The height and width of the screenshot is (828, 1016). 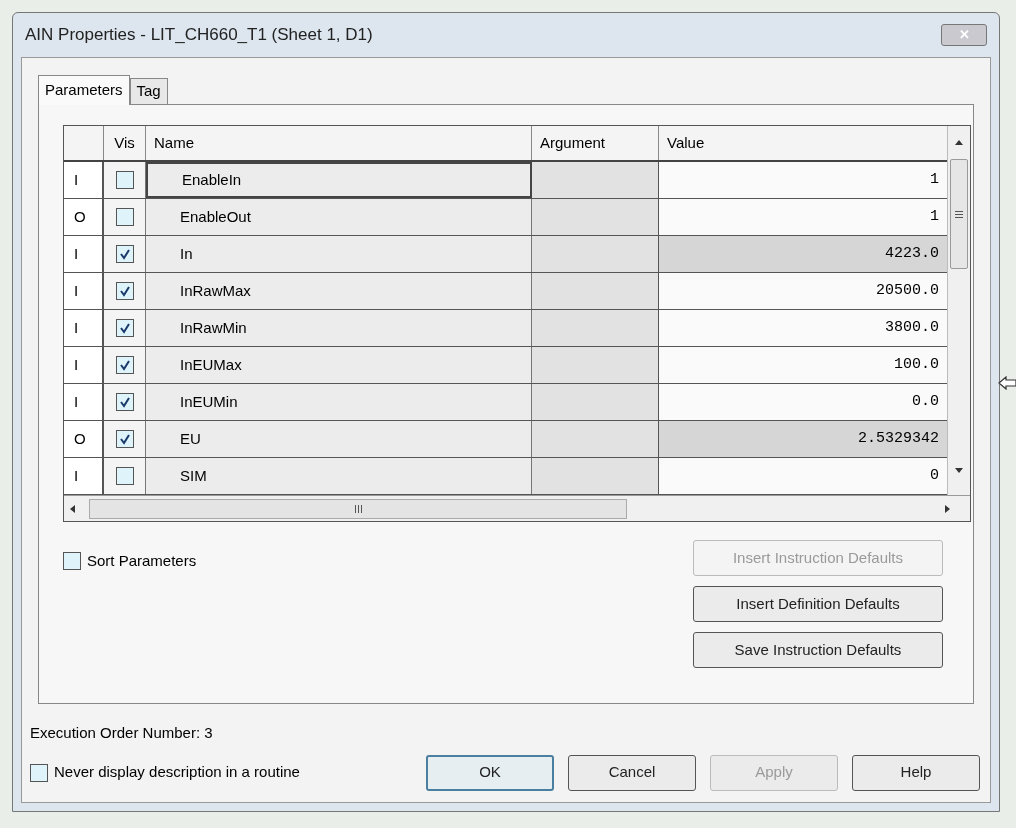 I want to click on left-arrow-icon, so click(x=1007, y=383).